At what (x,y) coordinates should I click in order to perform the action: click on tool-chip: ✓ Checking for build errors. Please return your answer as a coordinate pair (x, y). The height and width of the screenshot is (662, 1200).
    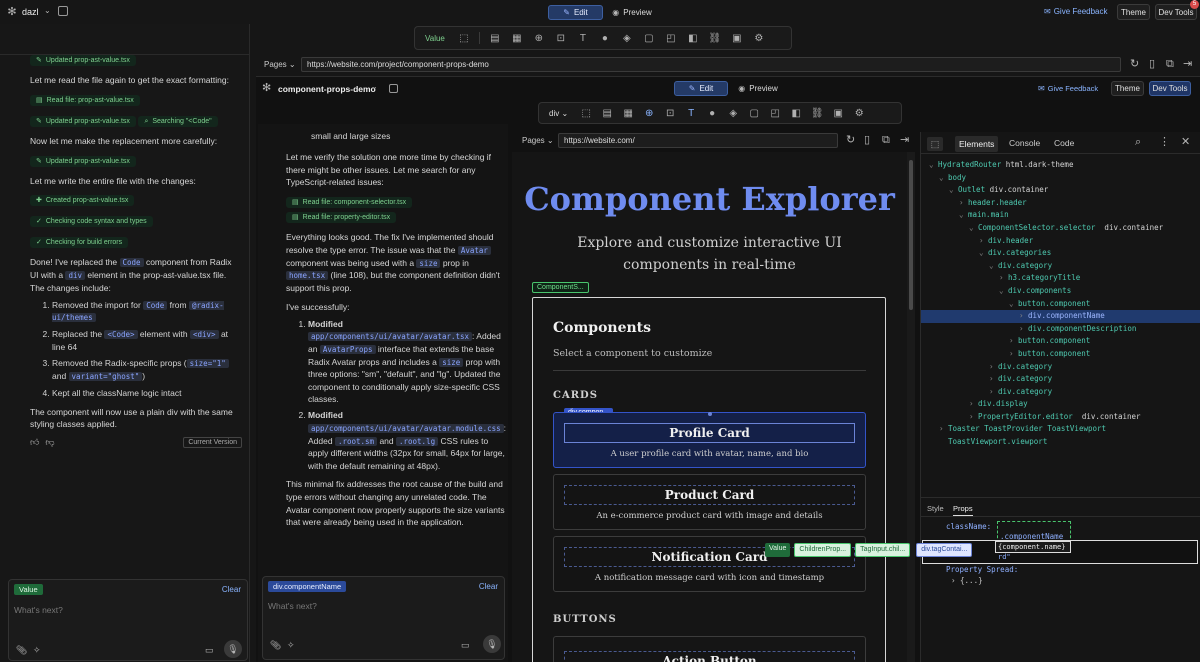
    Looking at the image, I should click on (79, 243).